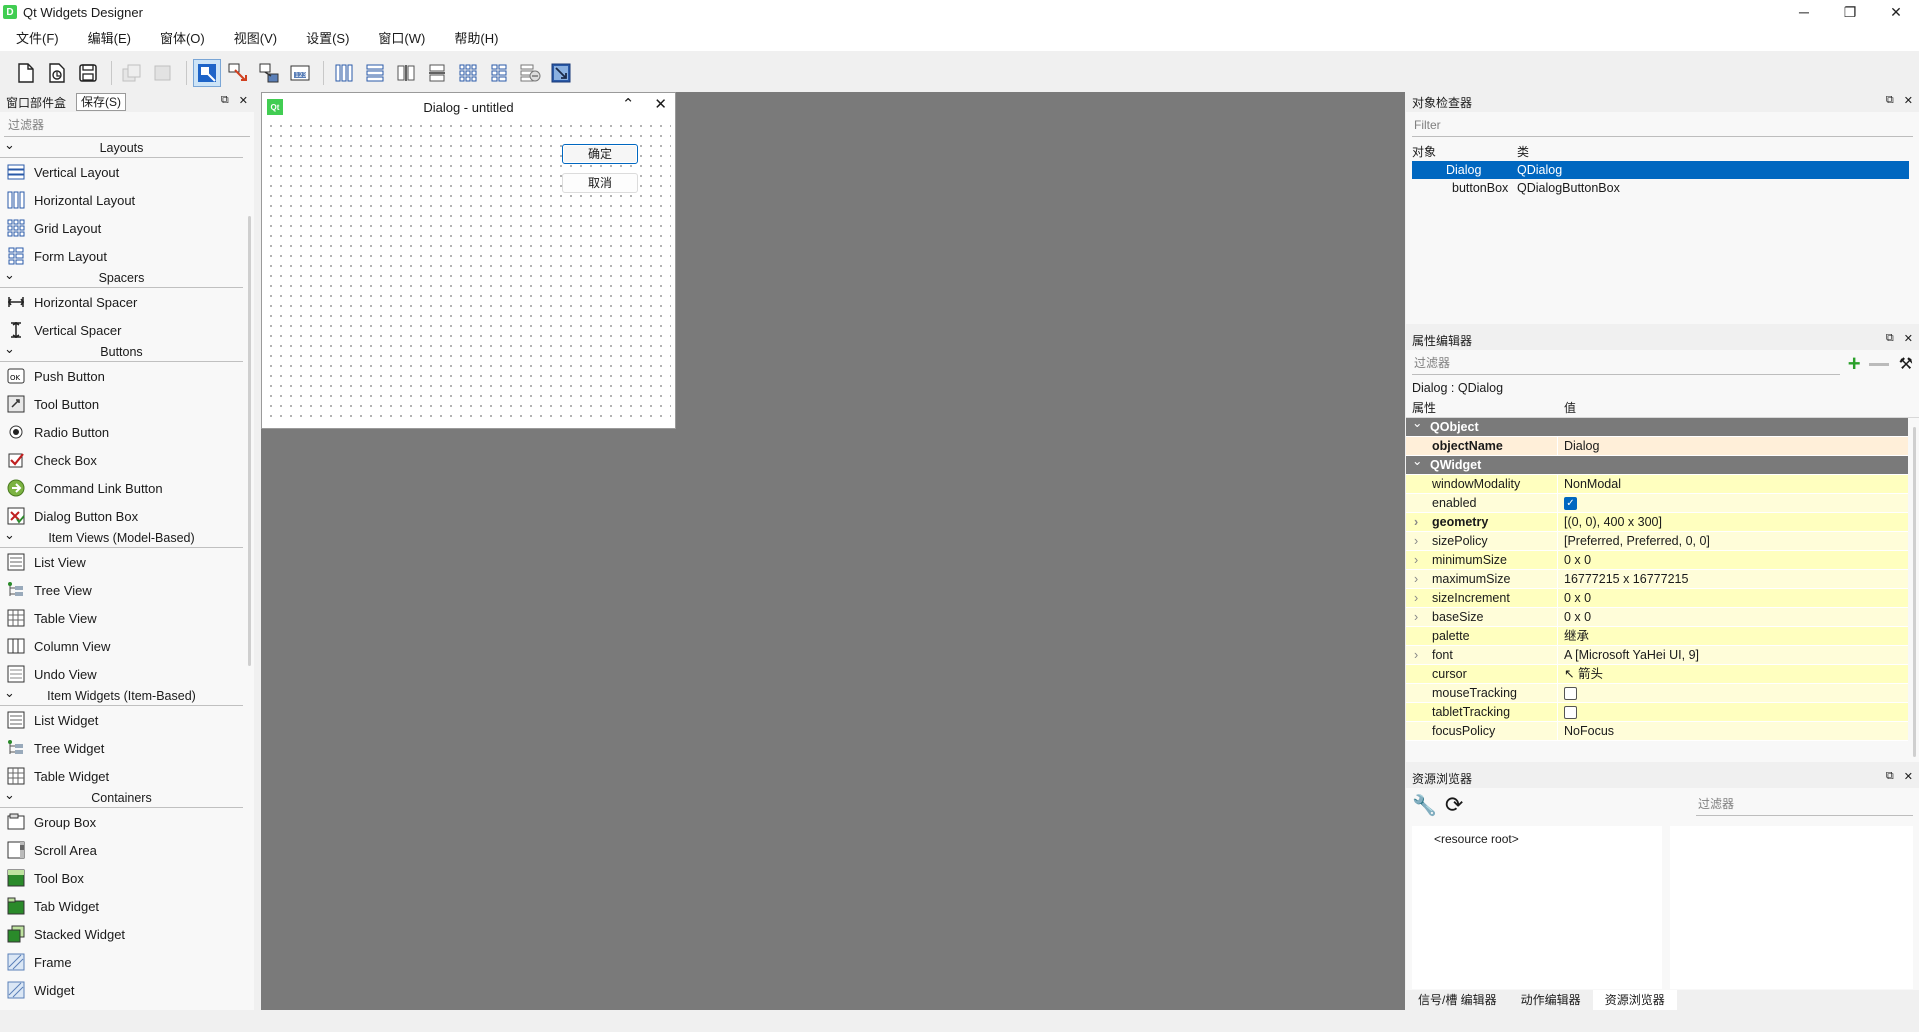  What do you see at coordinates (1896, 12) in the screenshot?
I see `close-button: ✕` at bounding box center [1896, 12].